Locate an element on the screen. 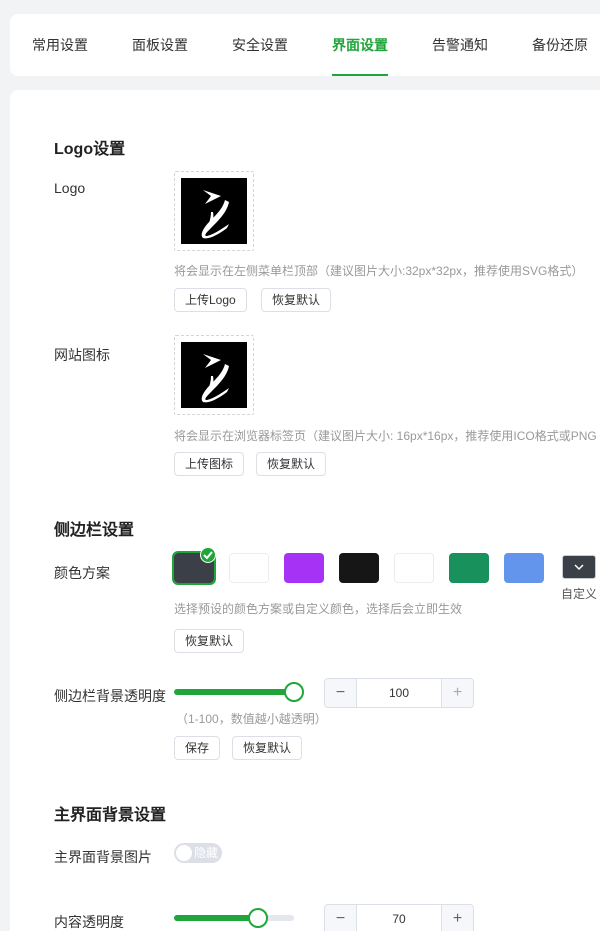 This screenshot has height=931, width=600. content-opacity-stepper: − 70 + is located at coordinates (399, 917).